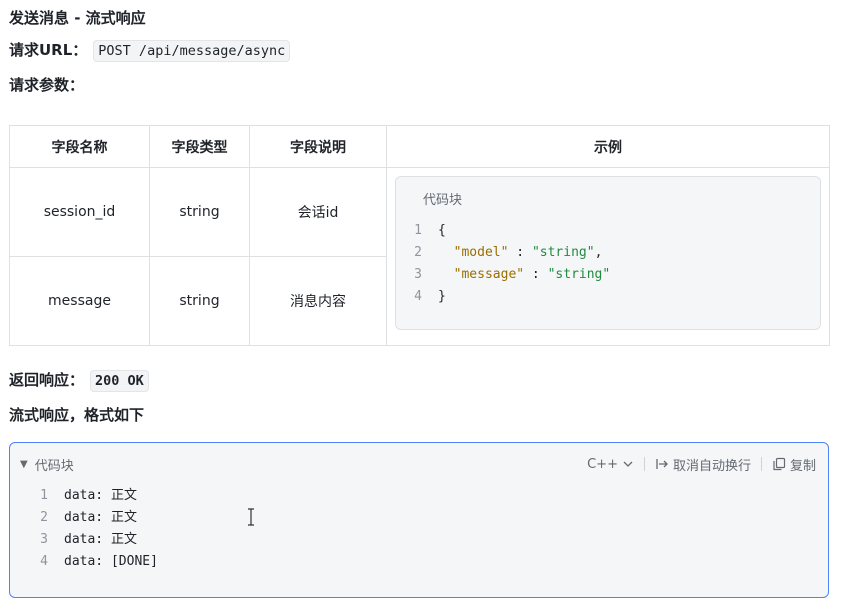 This screenshot has width=856, height=610. What do you see at coordinates (24, 464) in the screenshot?
I see `collapse-triangle-icon: ▼` at bounding box center [24, 464].